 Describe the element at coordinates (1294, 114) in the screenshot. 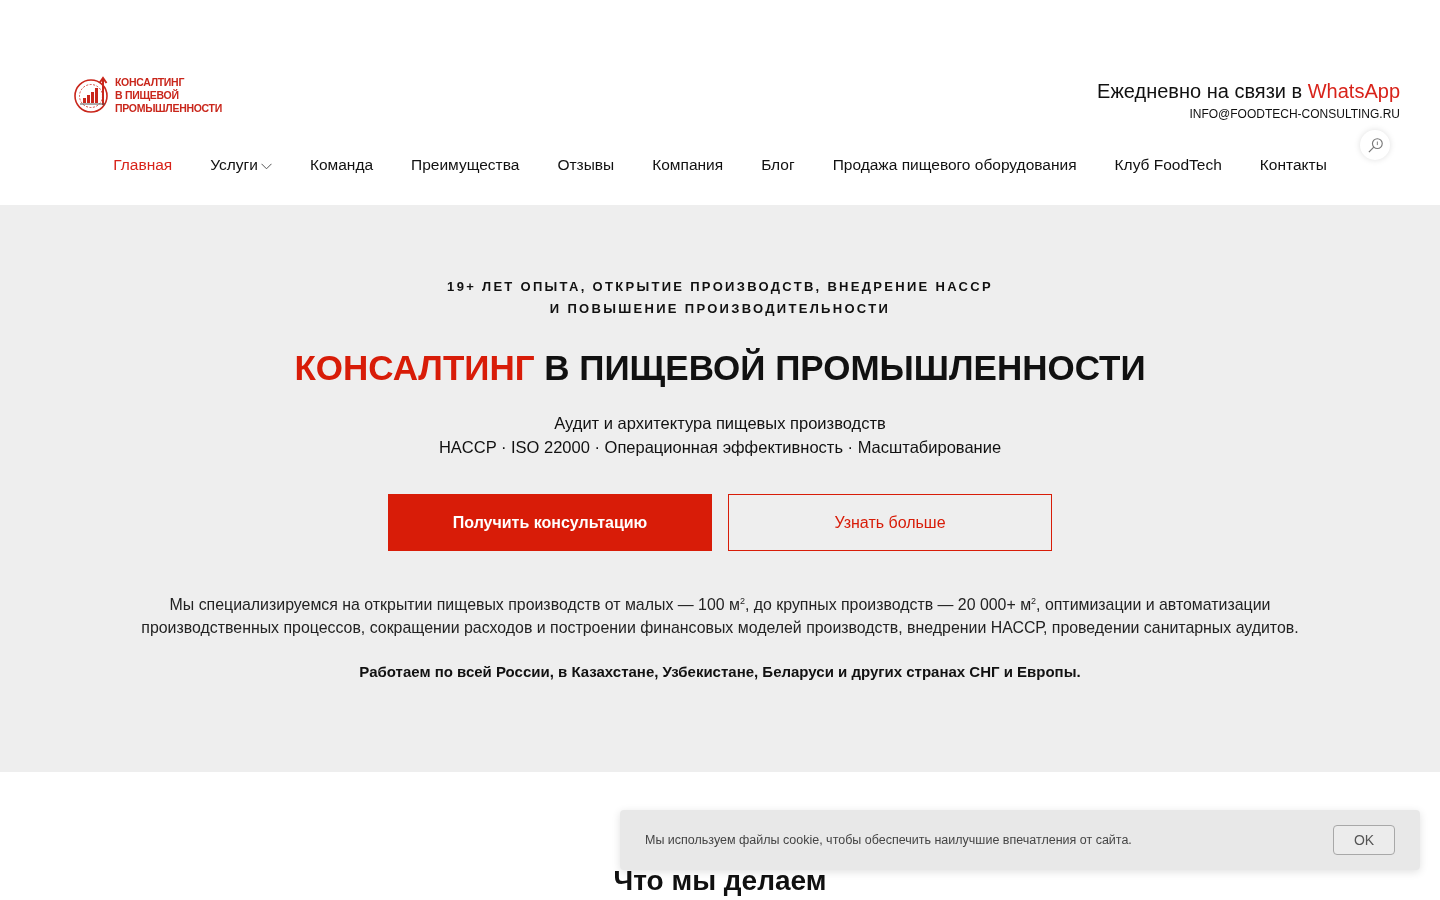

I see `email-link: INFO@FOODTECH-CONSULTING.RU` at that location.